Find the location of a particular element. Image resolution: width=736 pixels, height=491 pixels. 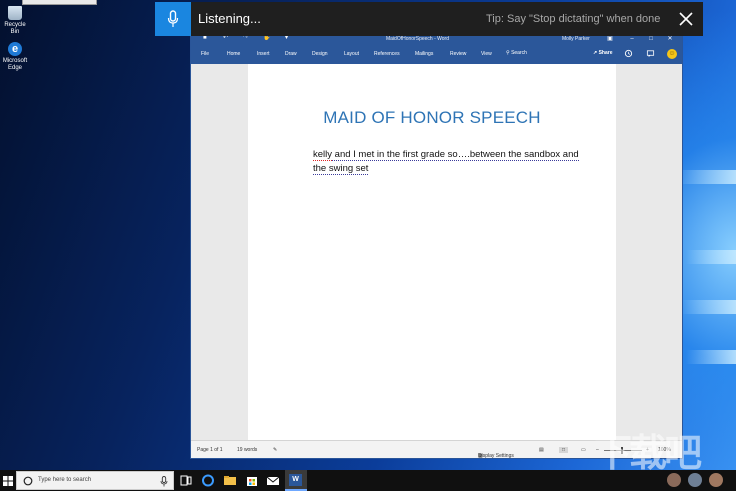

word-count: 19 words is located at coordinates (247, 450).